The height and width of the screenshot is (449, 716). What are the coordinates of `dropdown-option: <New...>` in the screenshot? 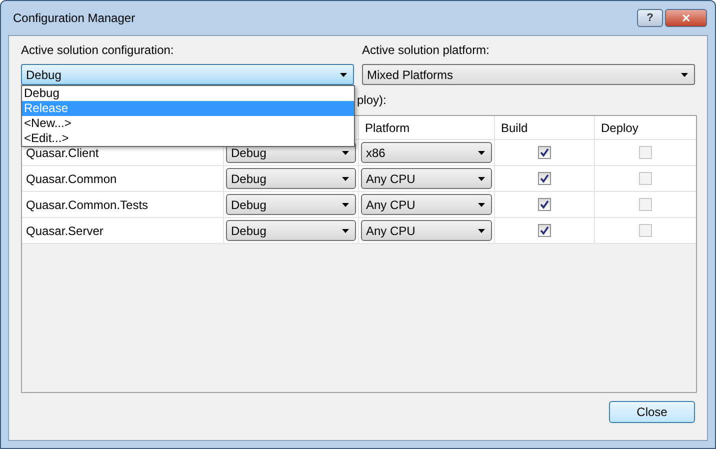 It's located at (188, 123).